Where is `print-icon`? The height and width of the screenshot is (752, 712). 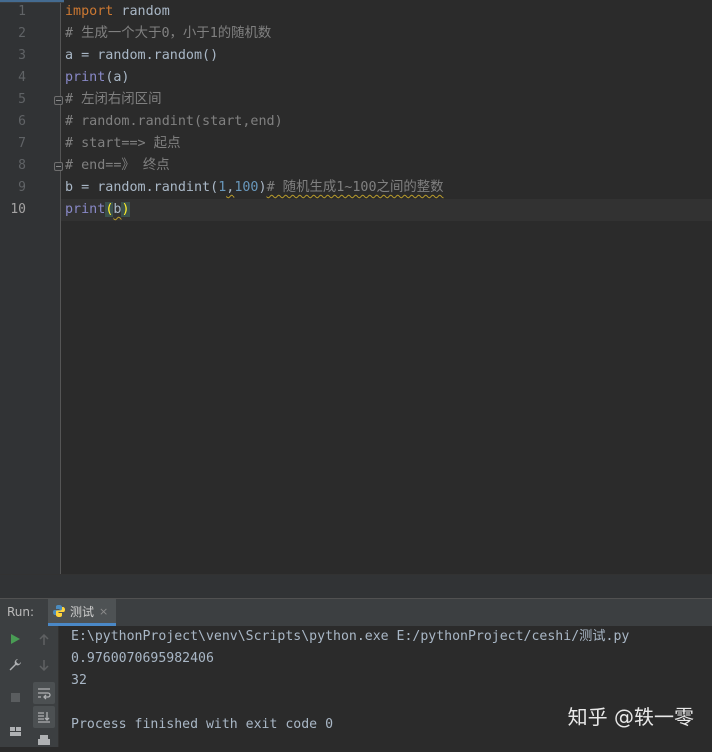
print-icon is located at coordinates (44, 741).